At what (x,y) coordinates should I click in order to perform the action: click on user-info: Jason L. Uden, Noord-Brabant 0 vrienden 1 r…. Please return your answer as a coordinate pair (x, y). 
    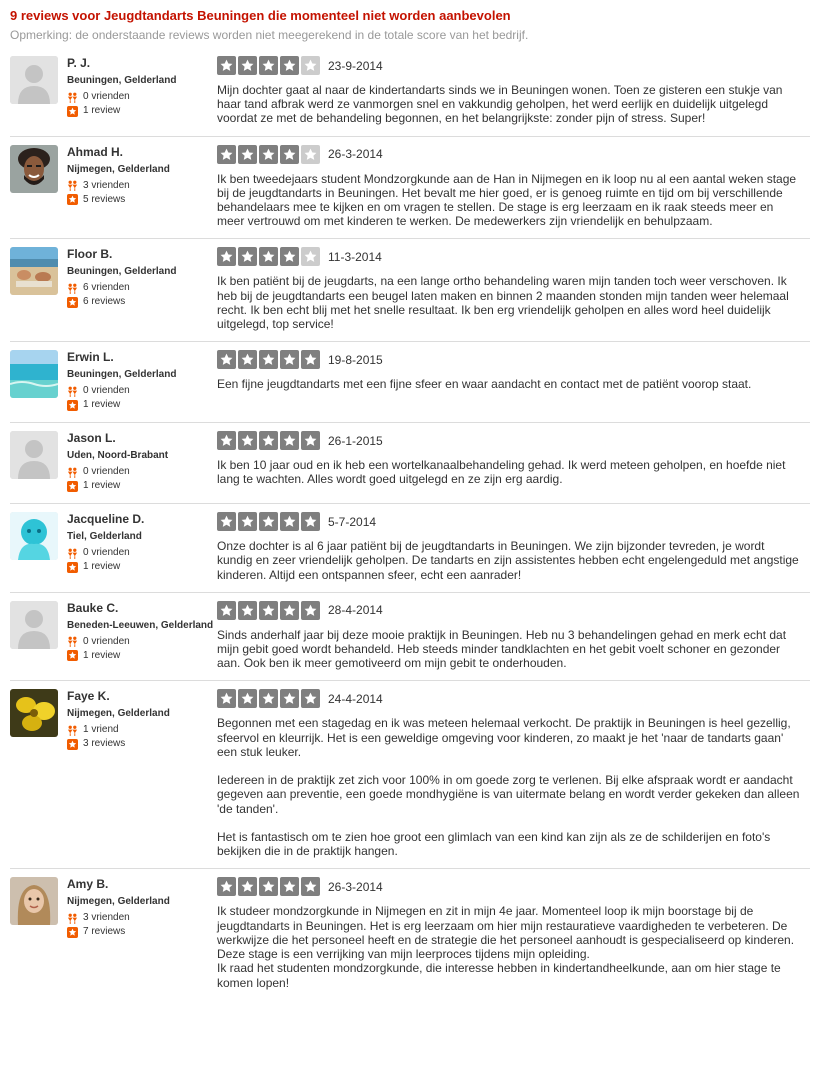
    Looking at the image, I should click on (117, 462).